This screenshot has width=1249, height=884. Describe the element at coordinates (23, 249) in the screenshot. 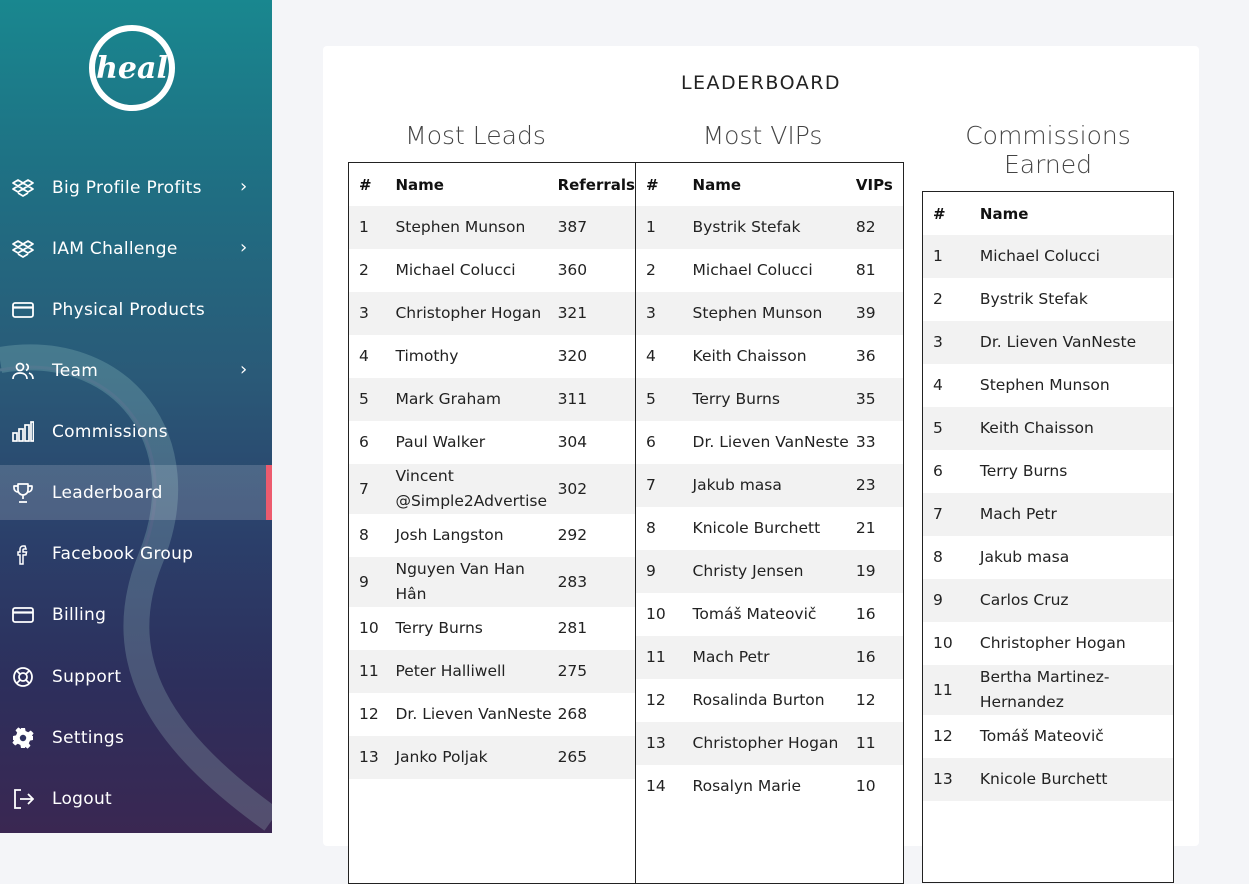

I see `dropbox-icon` at that location.